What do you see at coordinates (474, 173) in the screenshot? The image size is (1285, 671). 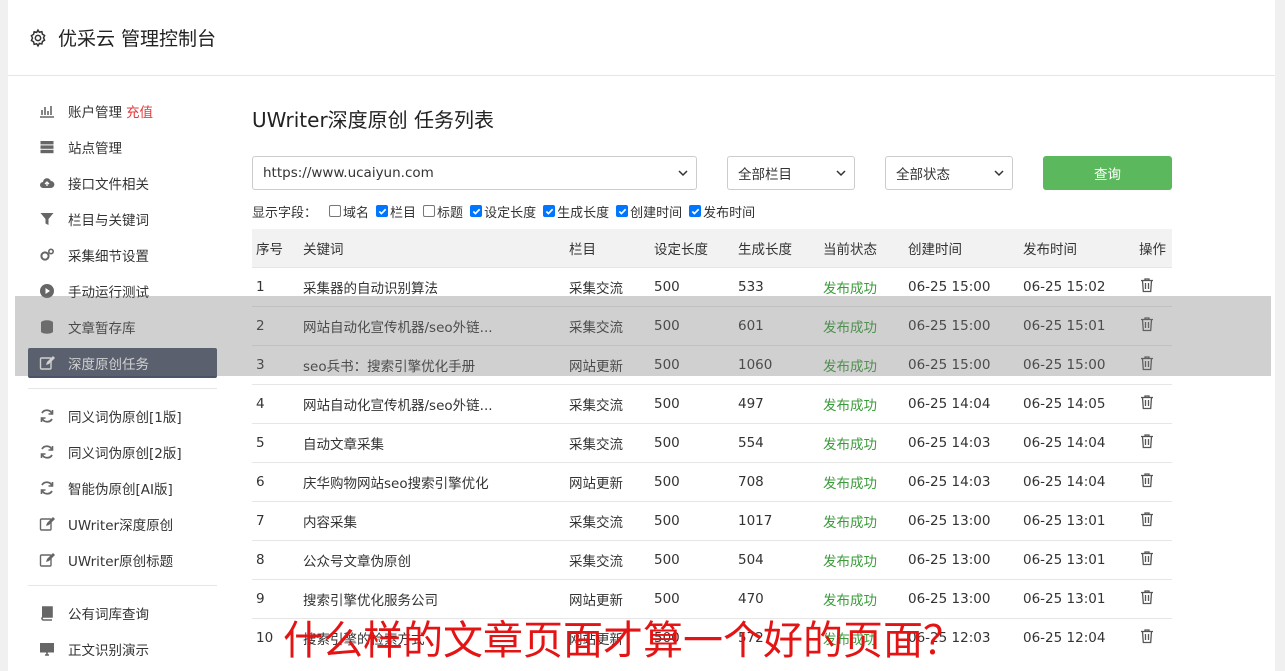 I see `site-select: https://www.ucaiyun.com` at bounding box center [474, 173].